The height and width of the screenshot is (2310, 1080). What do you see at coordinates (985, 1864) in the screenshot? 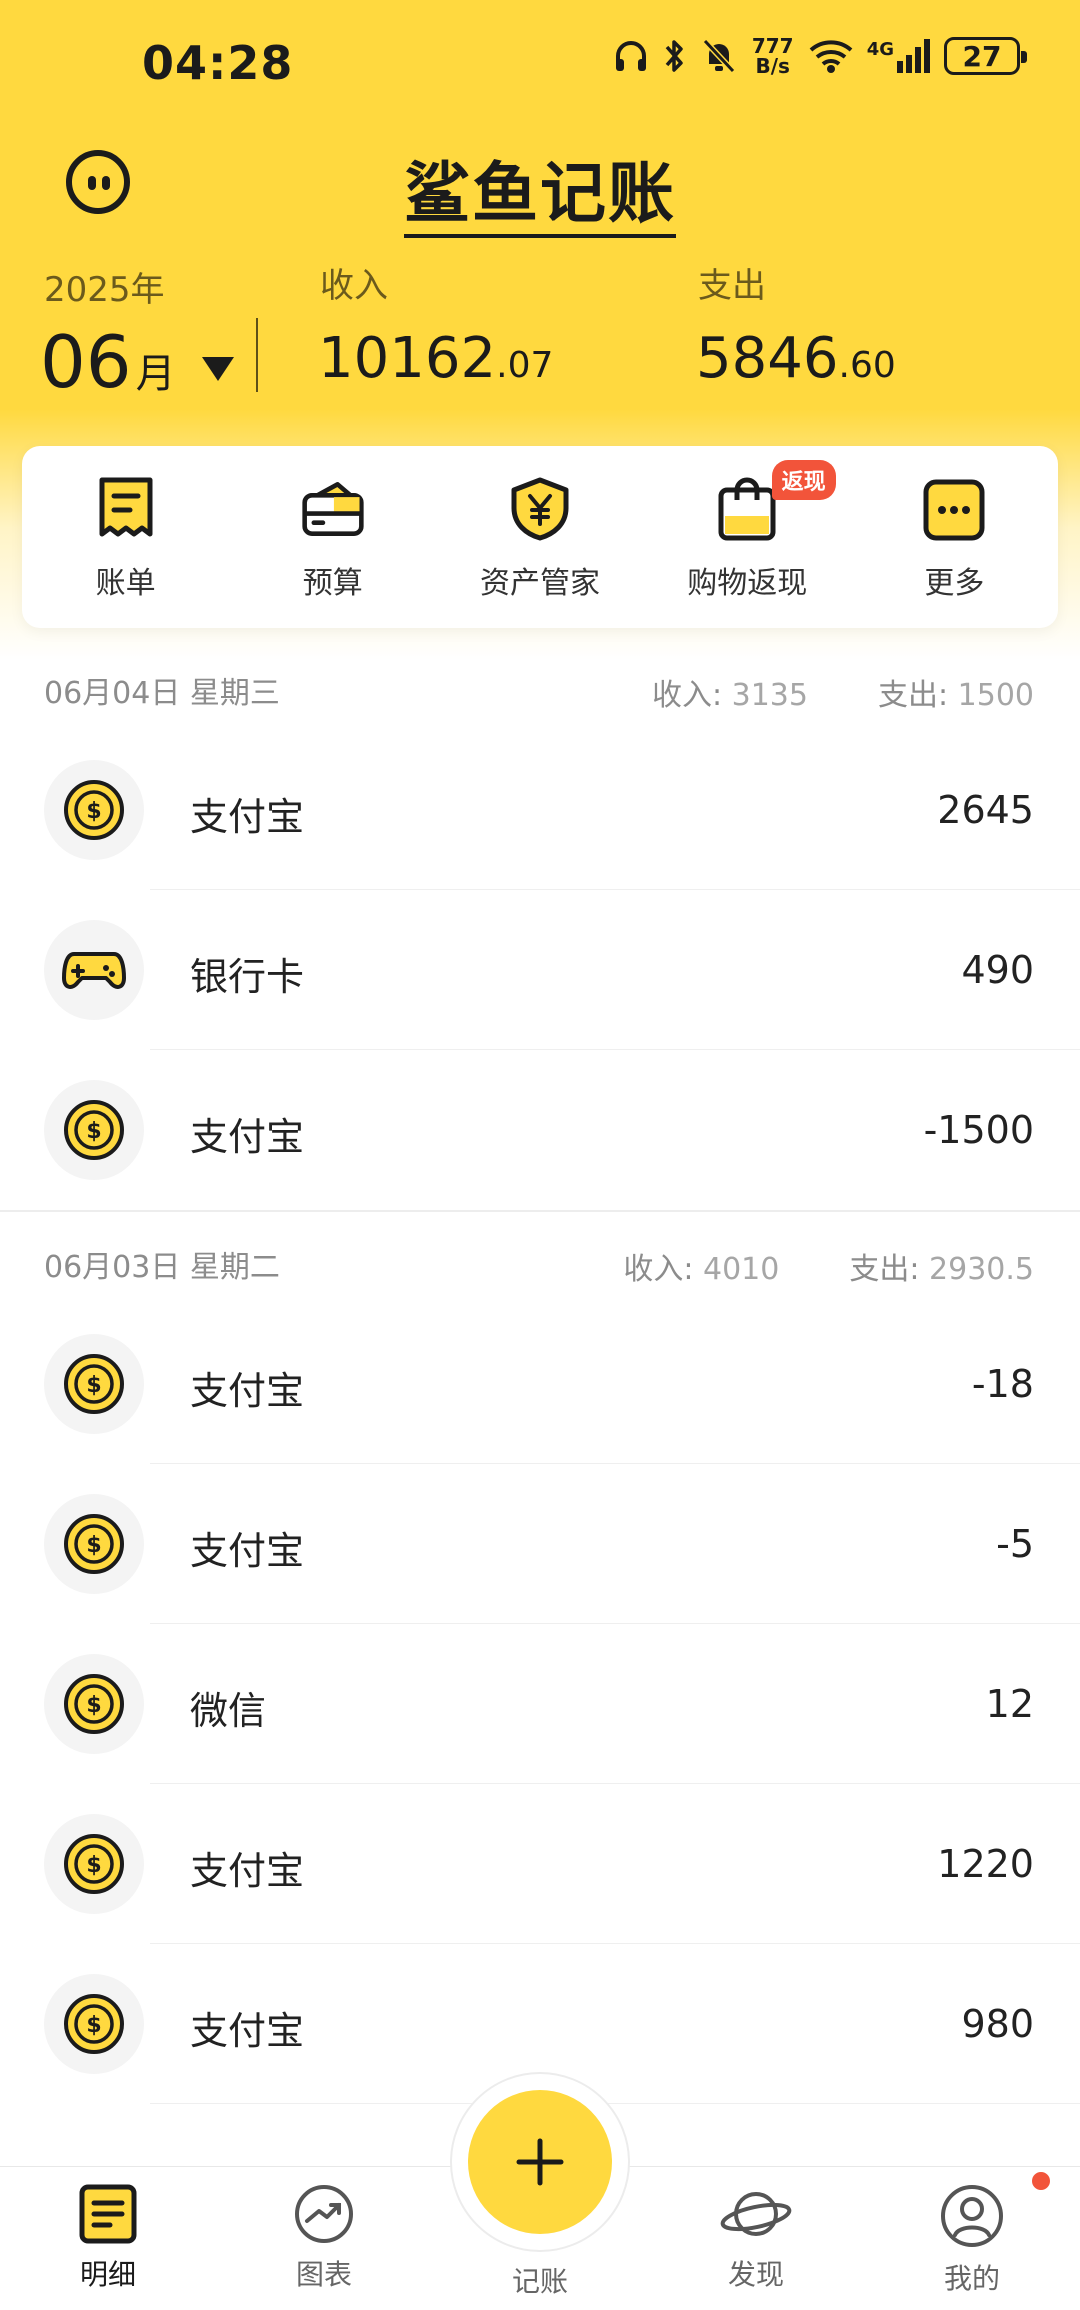
I see `transaction-amount: 1220` at bounding box center [985, 1864].